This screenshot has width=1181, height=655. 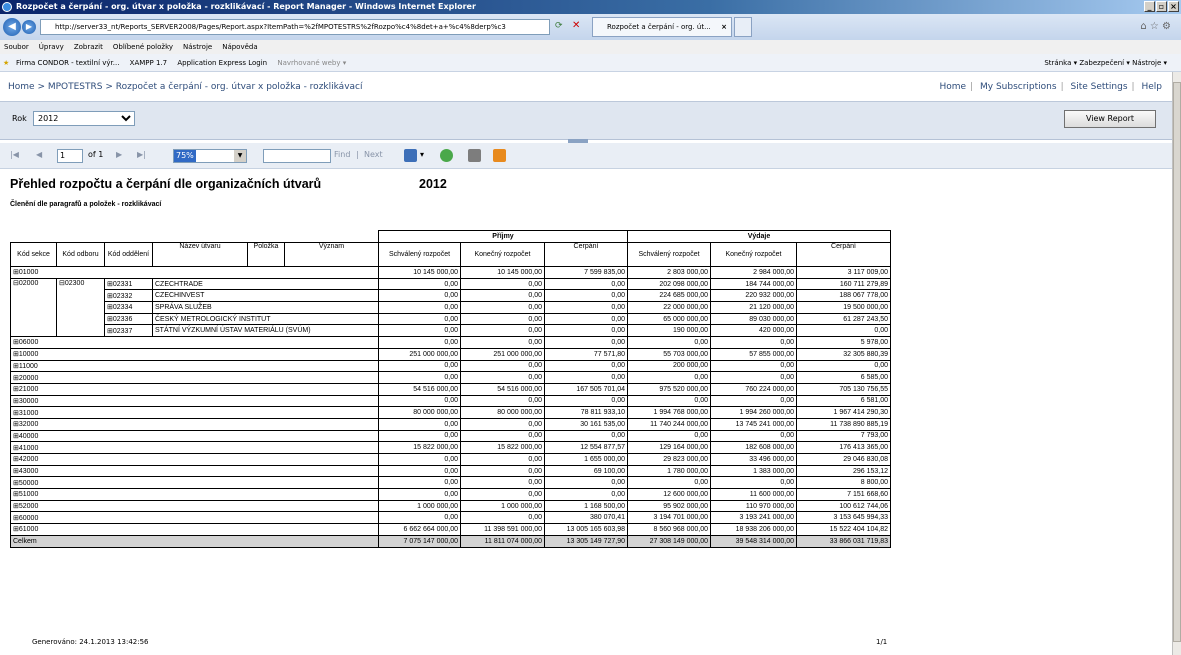 What do you see at coordinates (128, 296) in the screenshot?
I see `row-code: ⊞02332` at bounding box center [128, 296].